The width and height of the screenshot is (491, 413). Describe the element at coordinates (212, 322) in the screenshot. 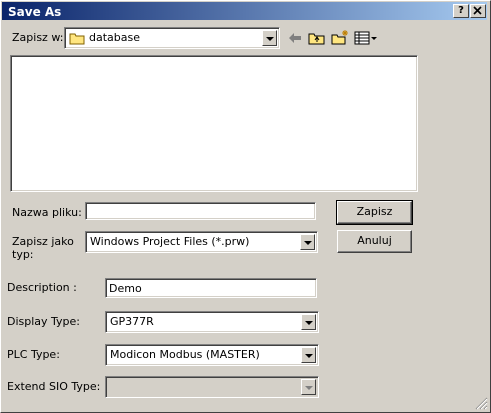

I see `display-type-combo: GP377R` at that location.